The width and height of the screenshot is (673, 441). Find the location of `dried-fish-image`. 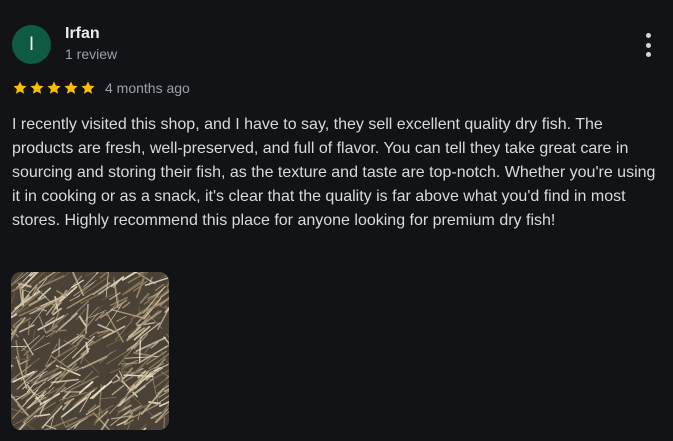

dried-fish-image is located at coordinates (90, 351).